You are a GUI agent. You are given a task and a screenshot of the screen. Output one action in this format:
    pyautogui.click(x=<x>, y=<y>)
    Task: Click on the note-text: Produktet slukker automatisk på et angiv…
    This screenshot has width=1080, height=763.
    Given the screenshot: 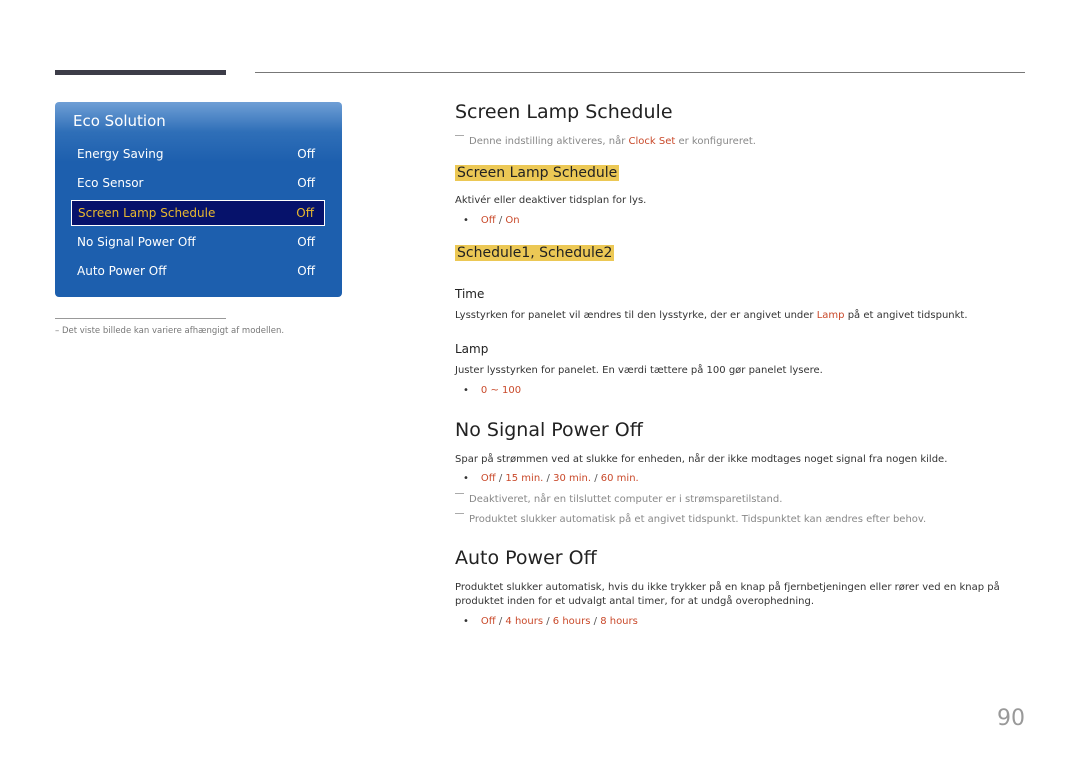 What is the action you would take?
    pyautogui.click(x=698, y=519)
    